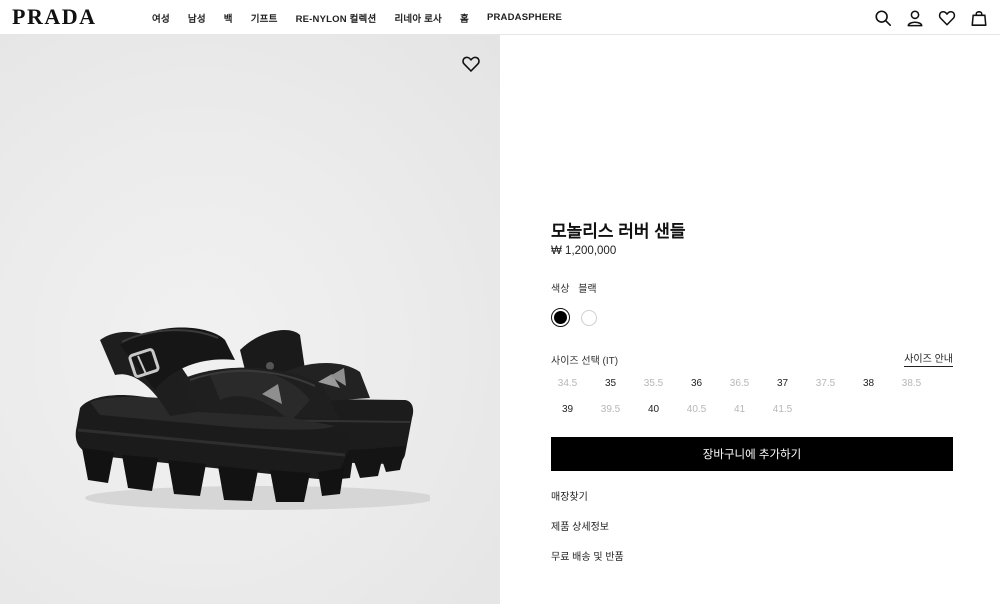 Image resolution: width=1000 pixels, height=604 pixels. I want to click on product-title: 모놀리스 러버 샌들, so click(618, 231).